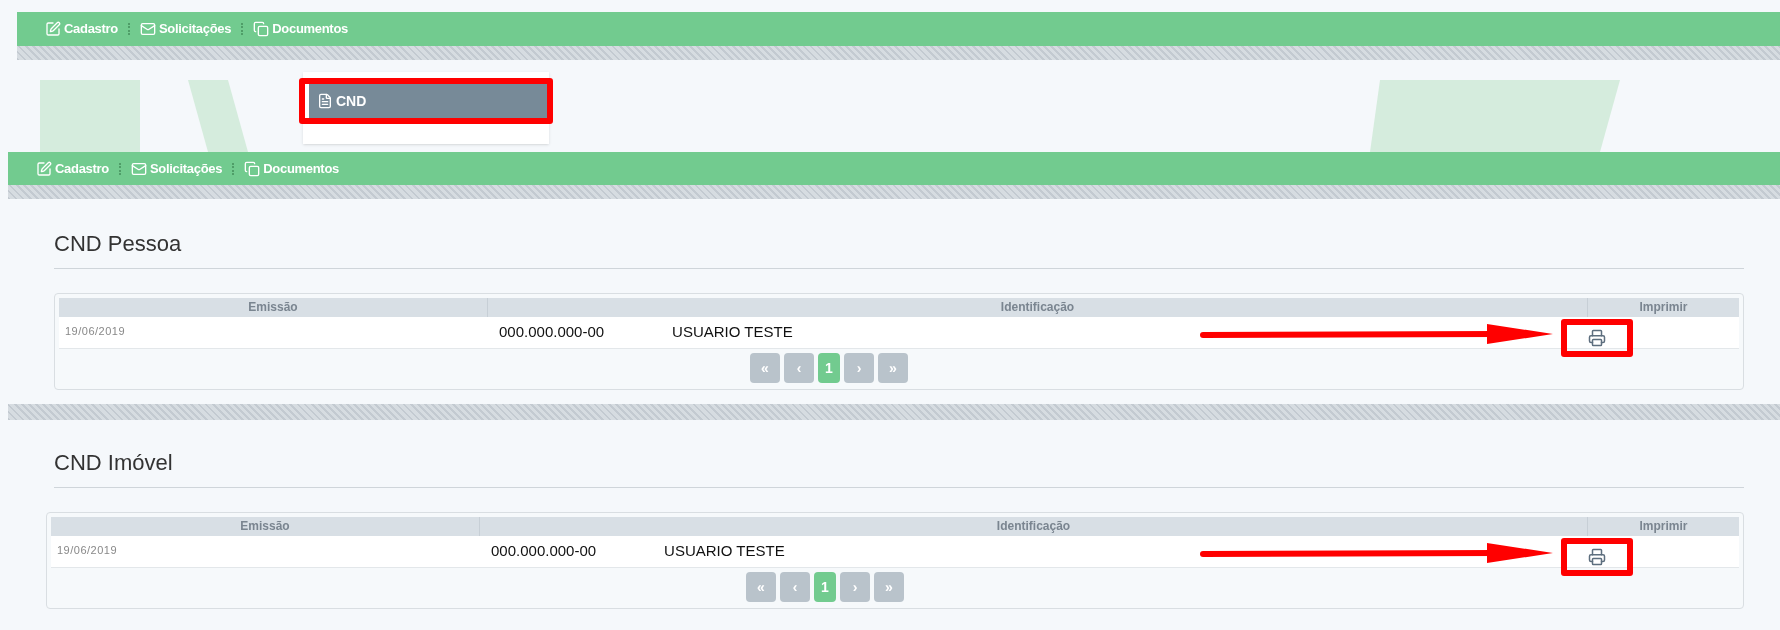  I want to click on document-icon, so click(325, 101).